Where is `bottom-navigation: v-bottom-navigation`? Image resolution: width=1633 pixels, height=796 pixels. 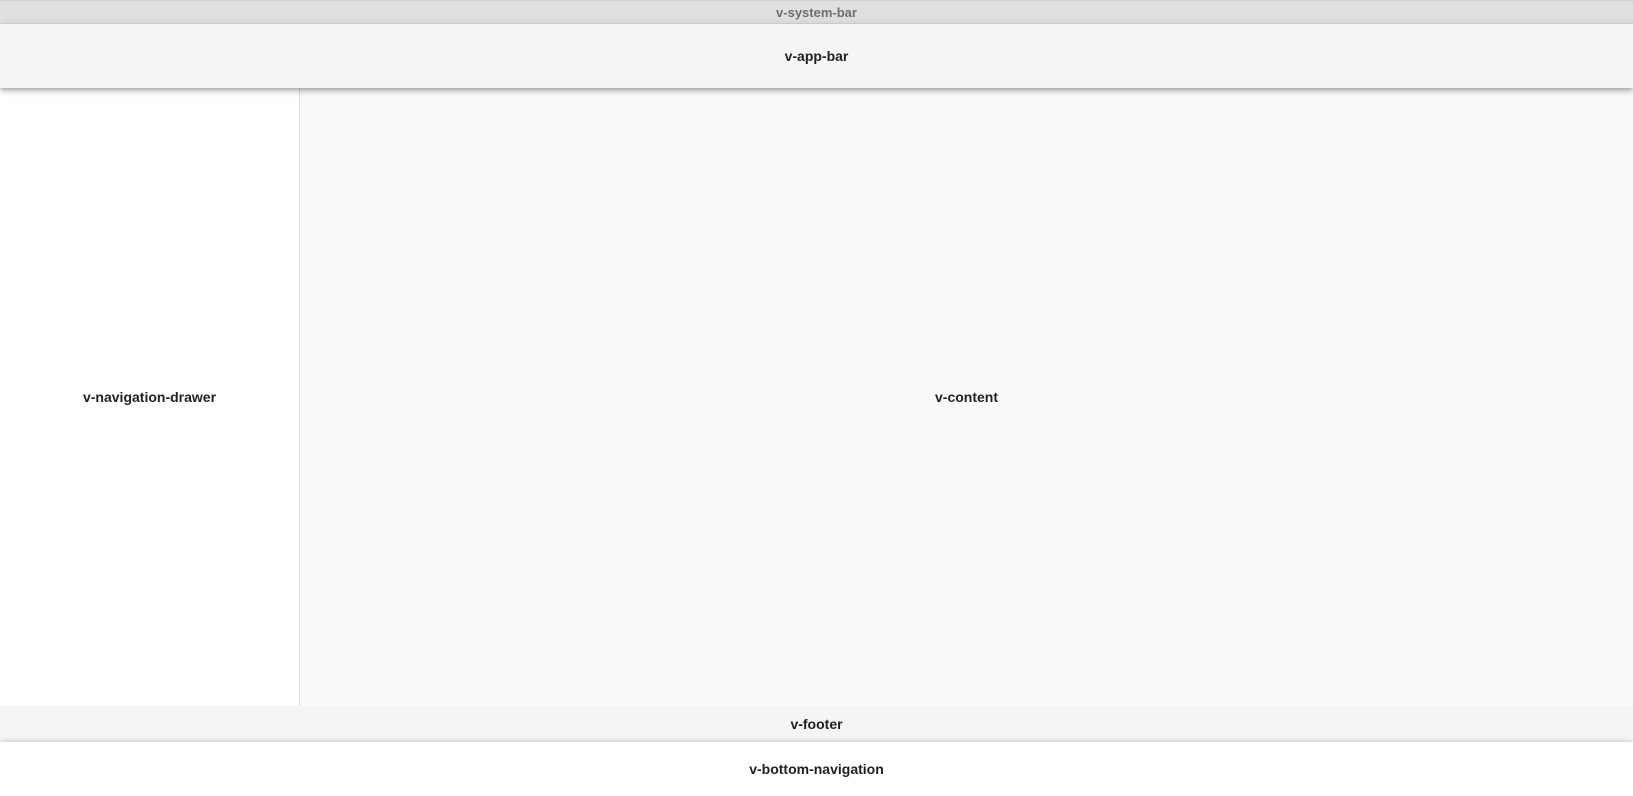
bottom-navigation: v-bottom-navigation is located at coordinates (816, 769).